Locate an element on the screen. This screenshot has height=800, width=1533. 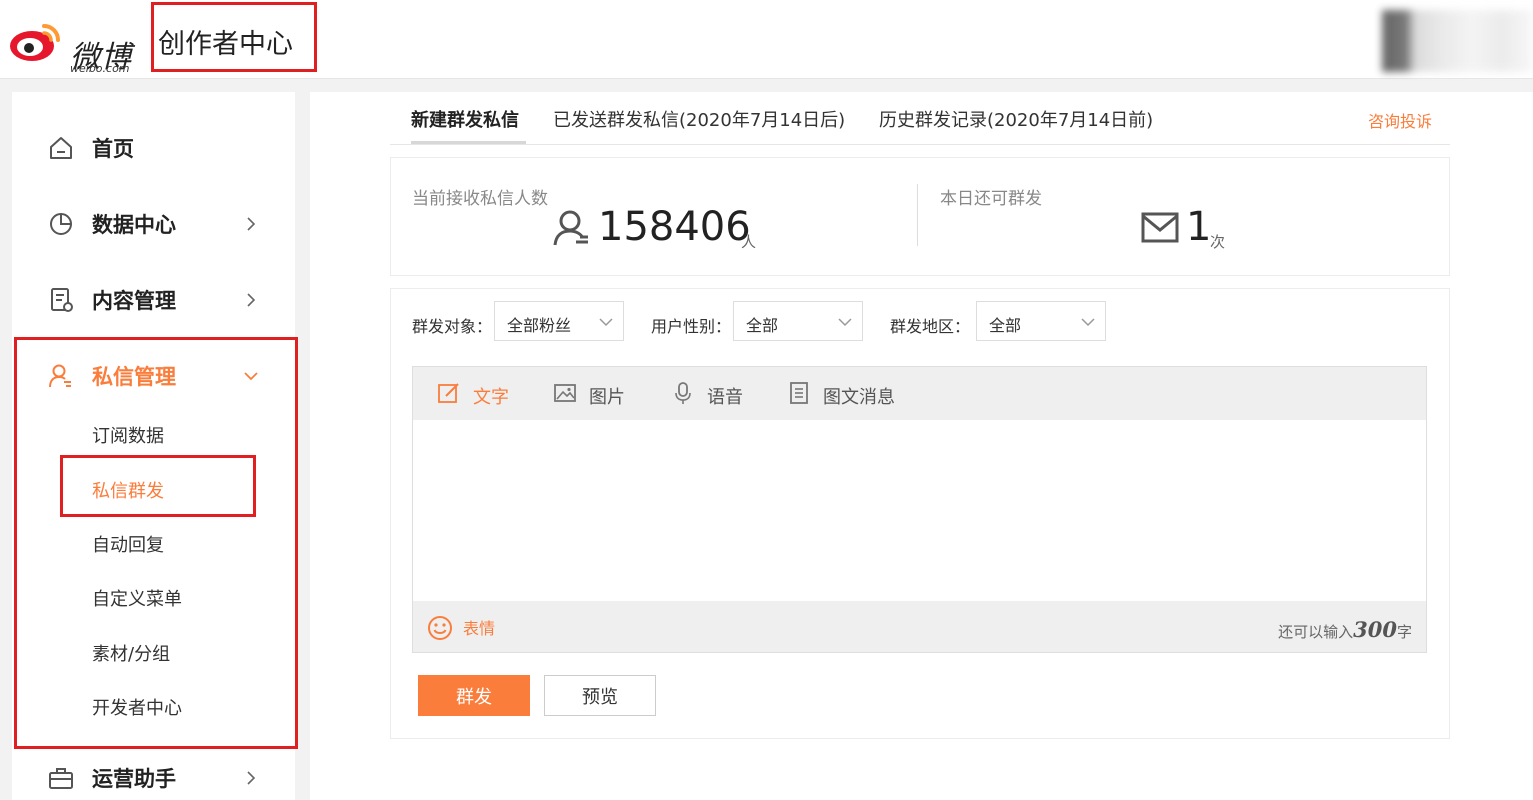
editor-footer: 表情 还可以输入300字 is located at coordinates (919, 626).